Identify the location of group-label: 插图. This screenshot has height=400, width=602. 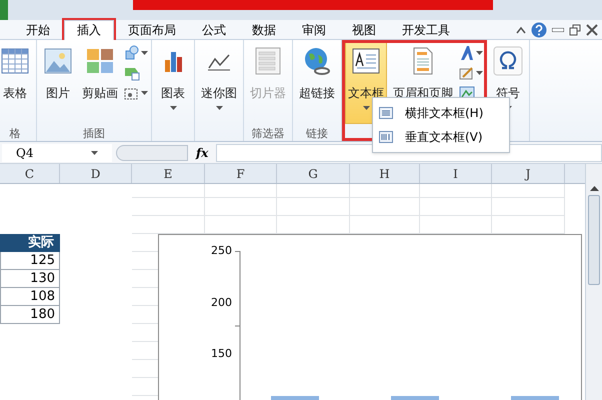
(94, 134).